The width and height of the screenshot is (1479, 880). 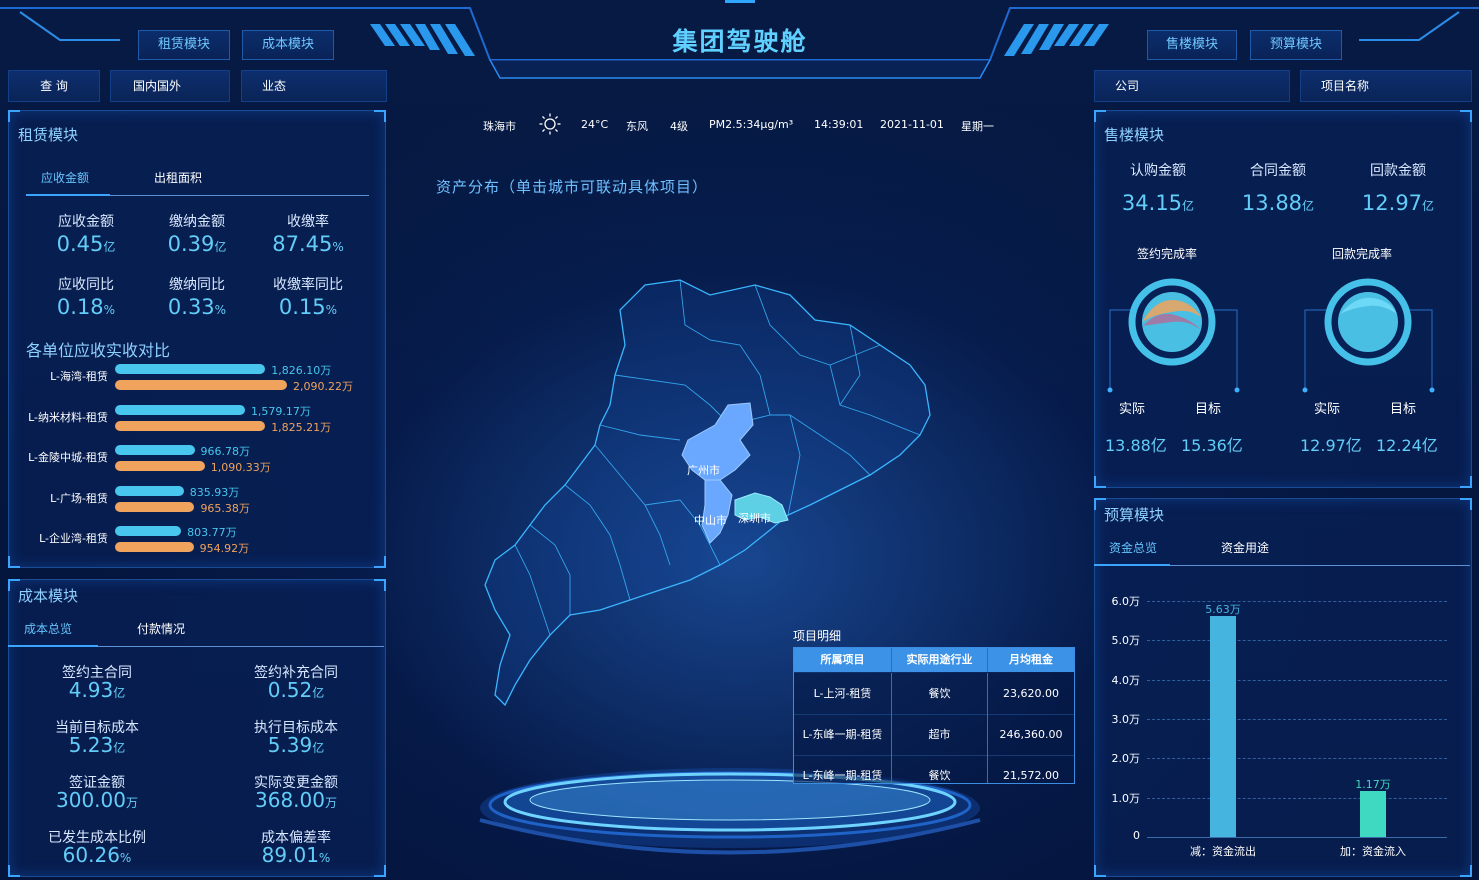 What do you see at coordinates (97, 800) in the screenshot?
I see `cost-kpi-value: 300.00万` at bounding box center [97, 800].